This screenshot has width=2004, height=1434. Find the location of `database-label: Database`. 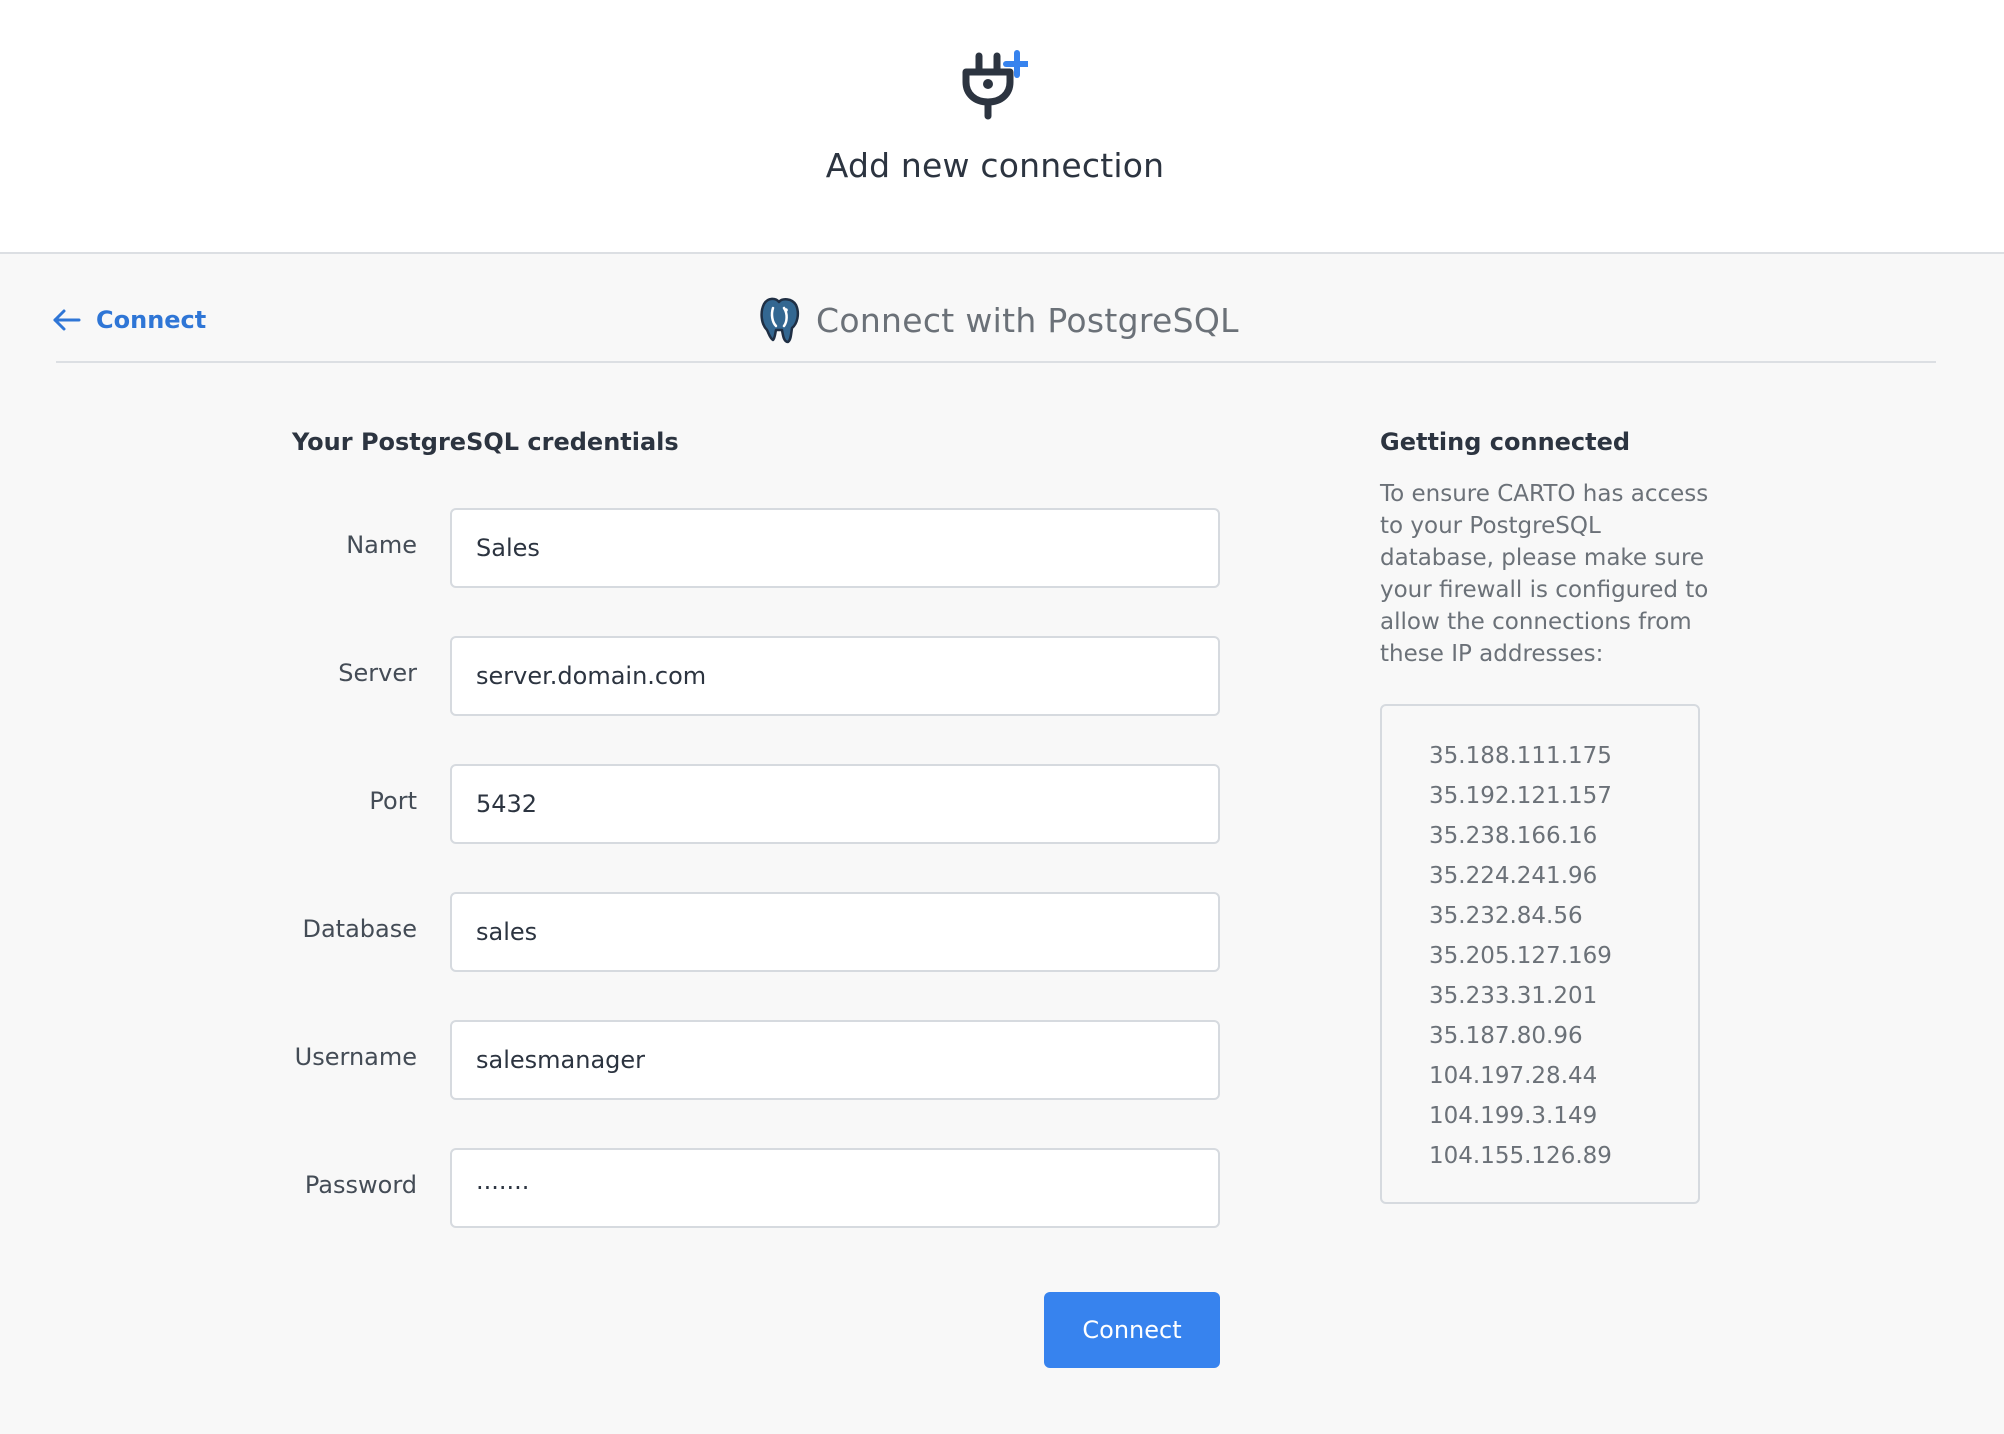

database-label: Database is located at coordinates (359, 929).